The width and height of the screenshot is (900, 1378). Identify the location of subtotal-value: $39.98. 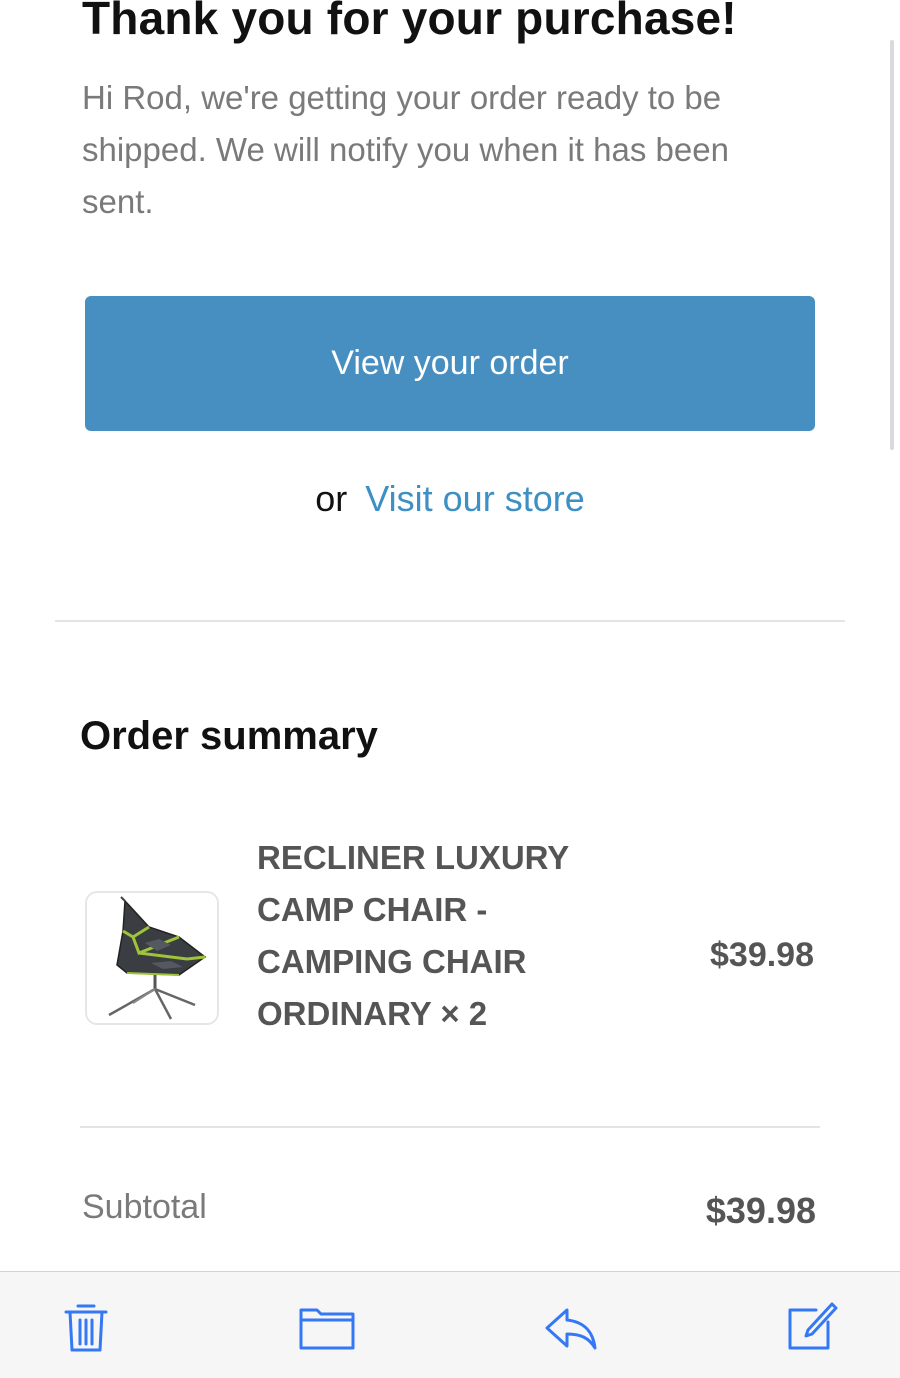
(760, 1210).